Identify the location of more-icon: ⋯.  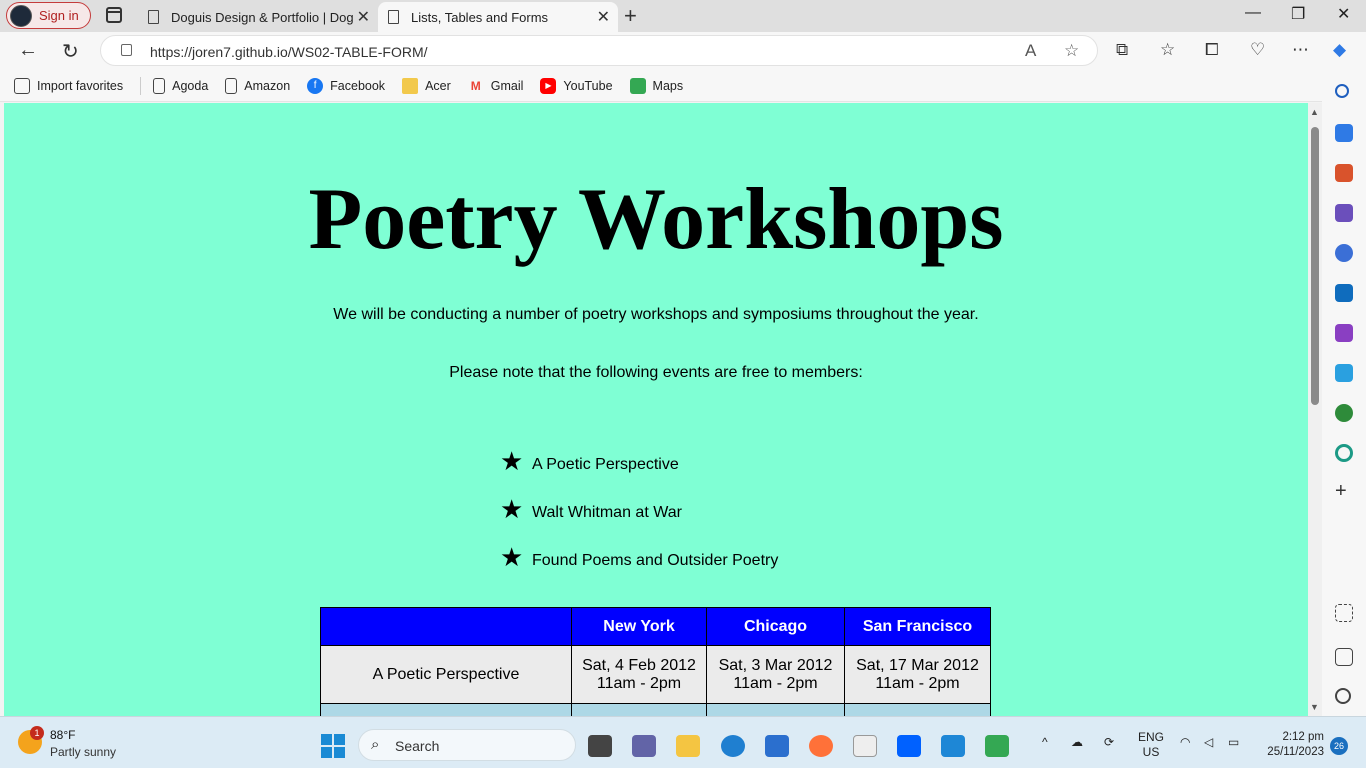
(1300, 50).